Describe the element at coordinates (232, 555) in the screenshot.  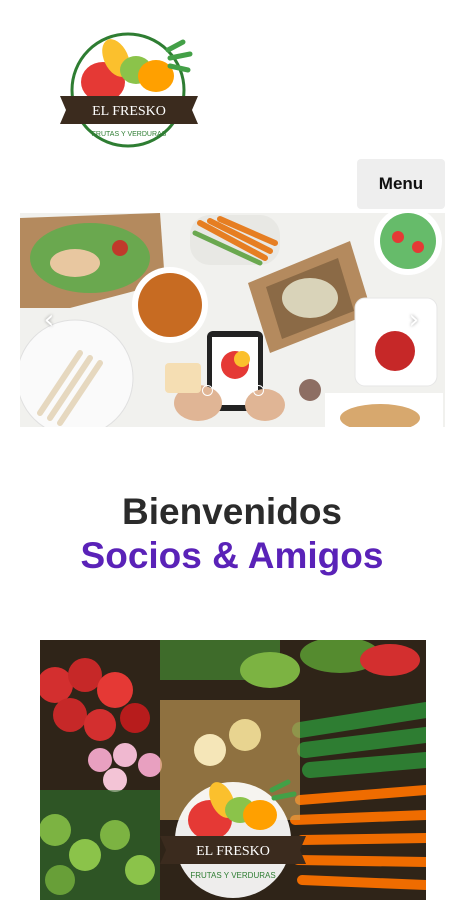
I see `welcome-subtitle: Socios & Amigos` at that location.